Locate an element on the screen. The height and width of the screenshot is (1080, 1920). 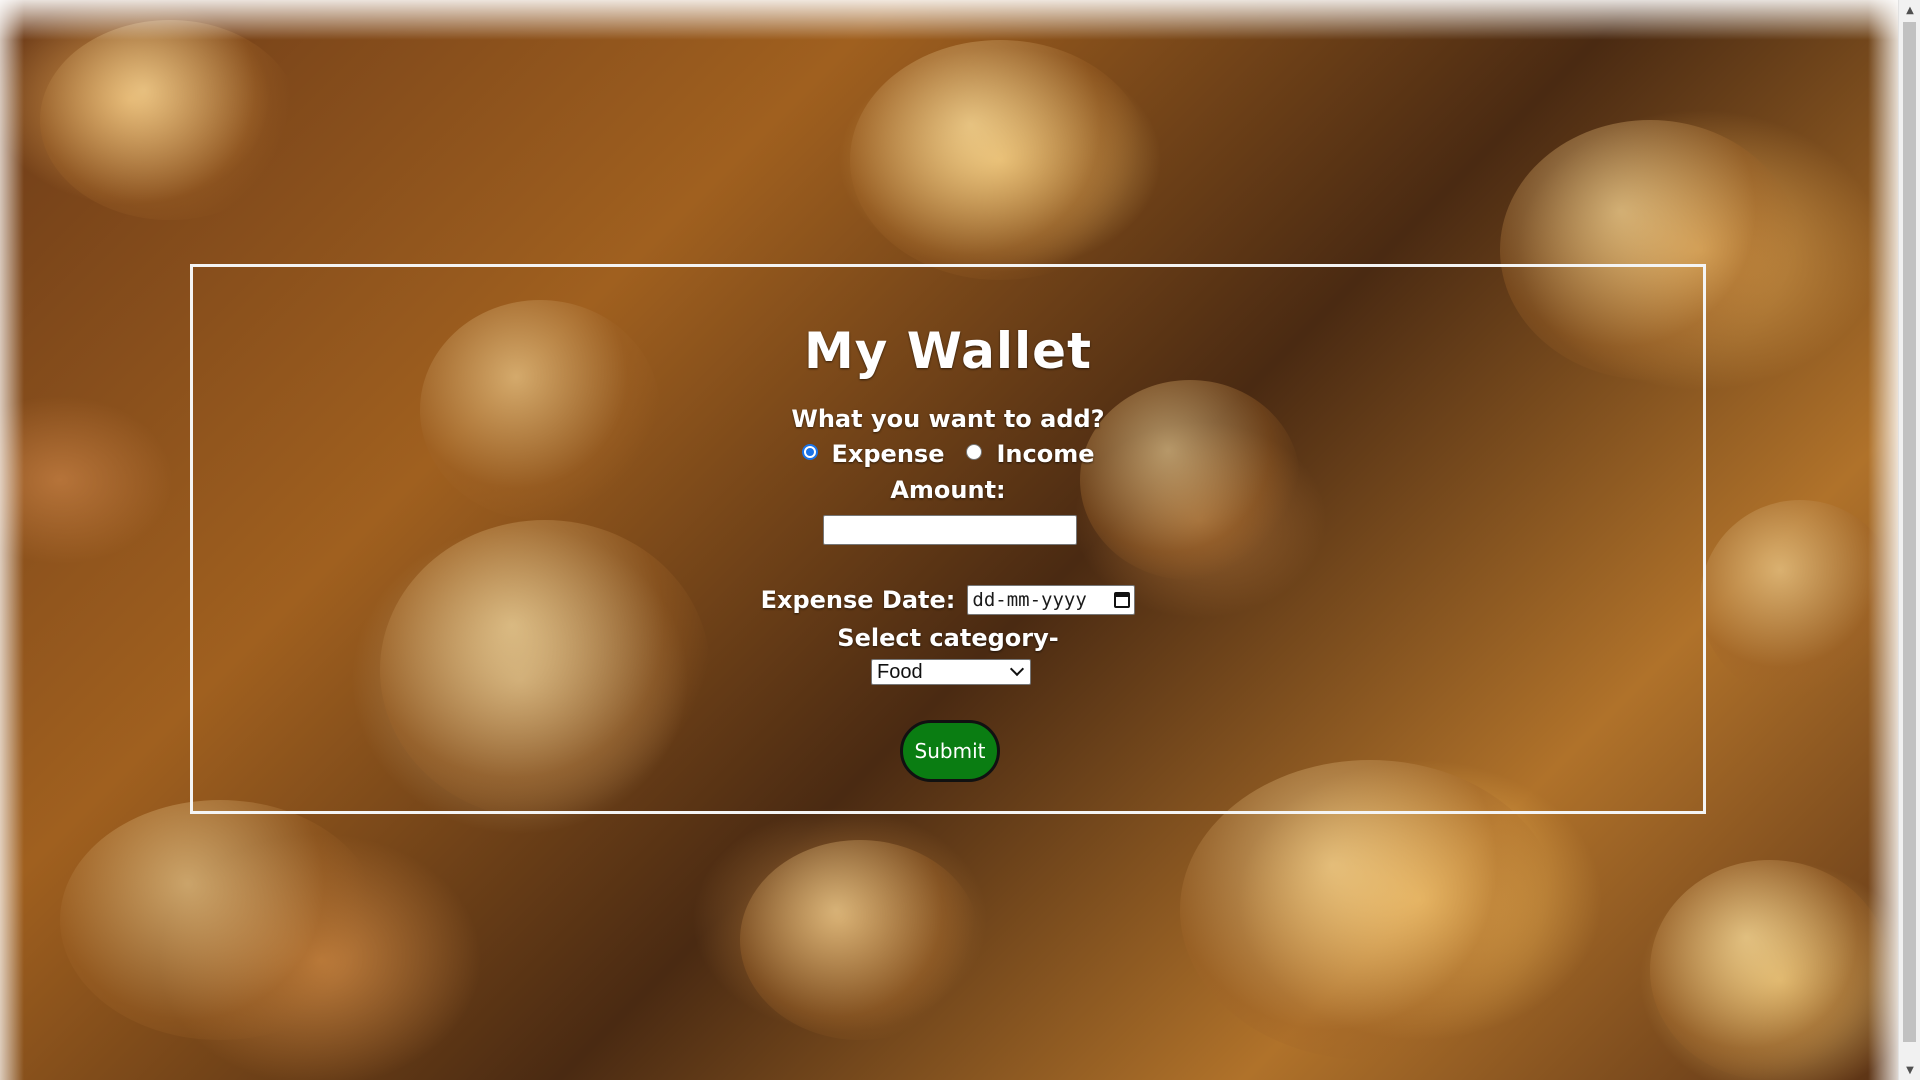
income-radio is located at coordinates (974, 452).